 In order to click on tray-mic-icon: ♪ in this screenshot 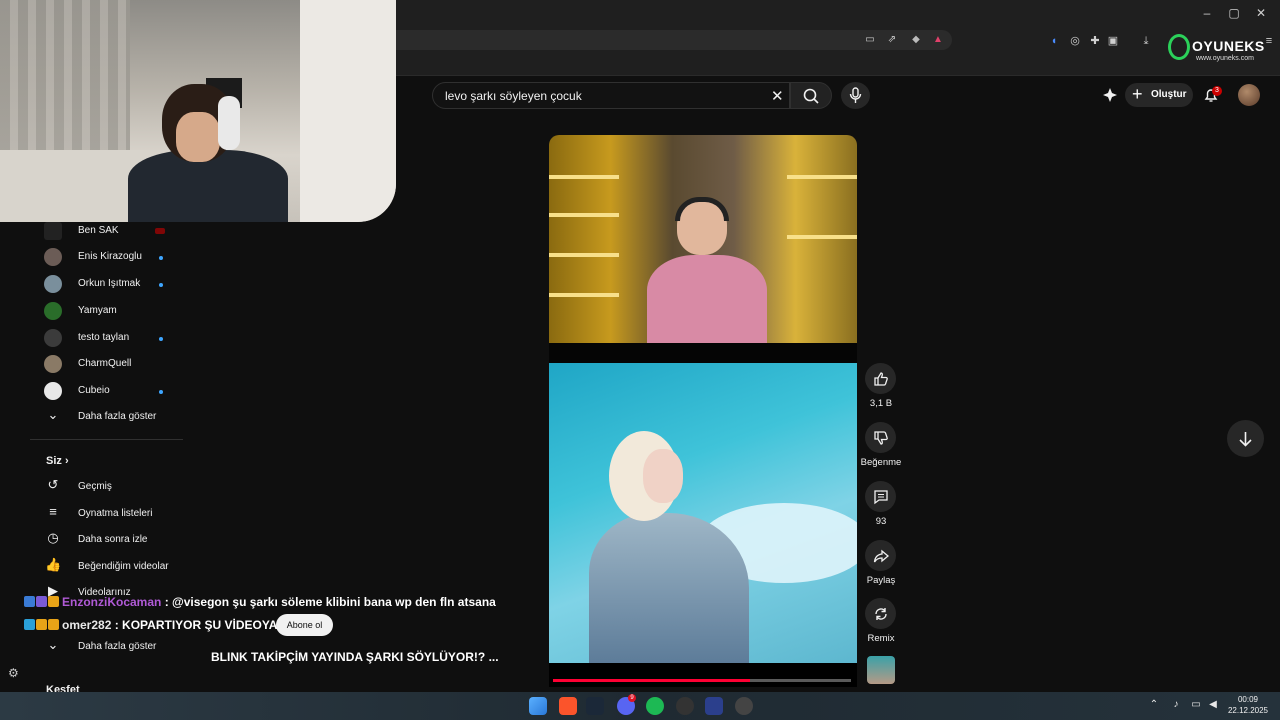, I will do `click(1176, 705)`.